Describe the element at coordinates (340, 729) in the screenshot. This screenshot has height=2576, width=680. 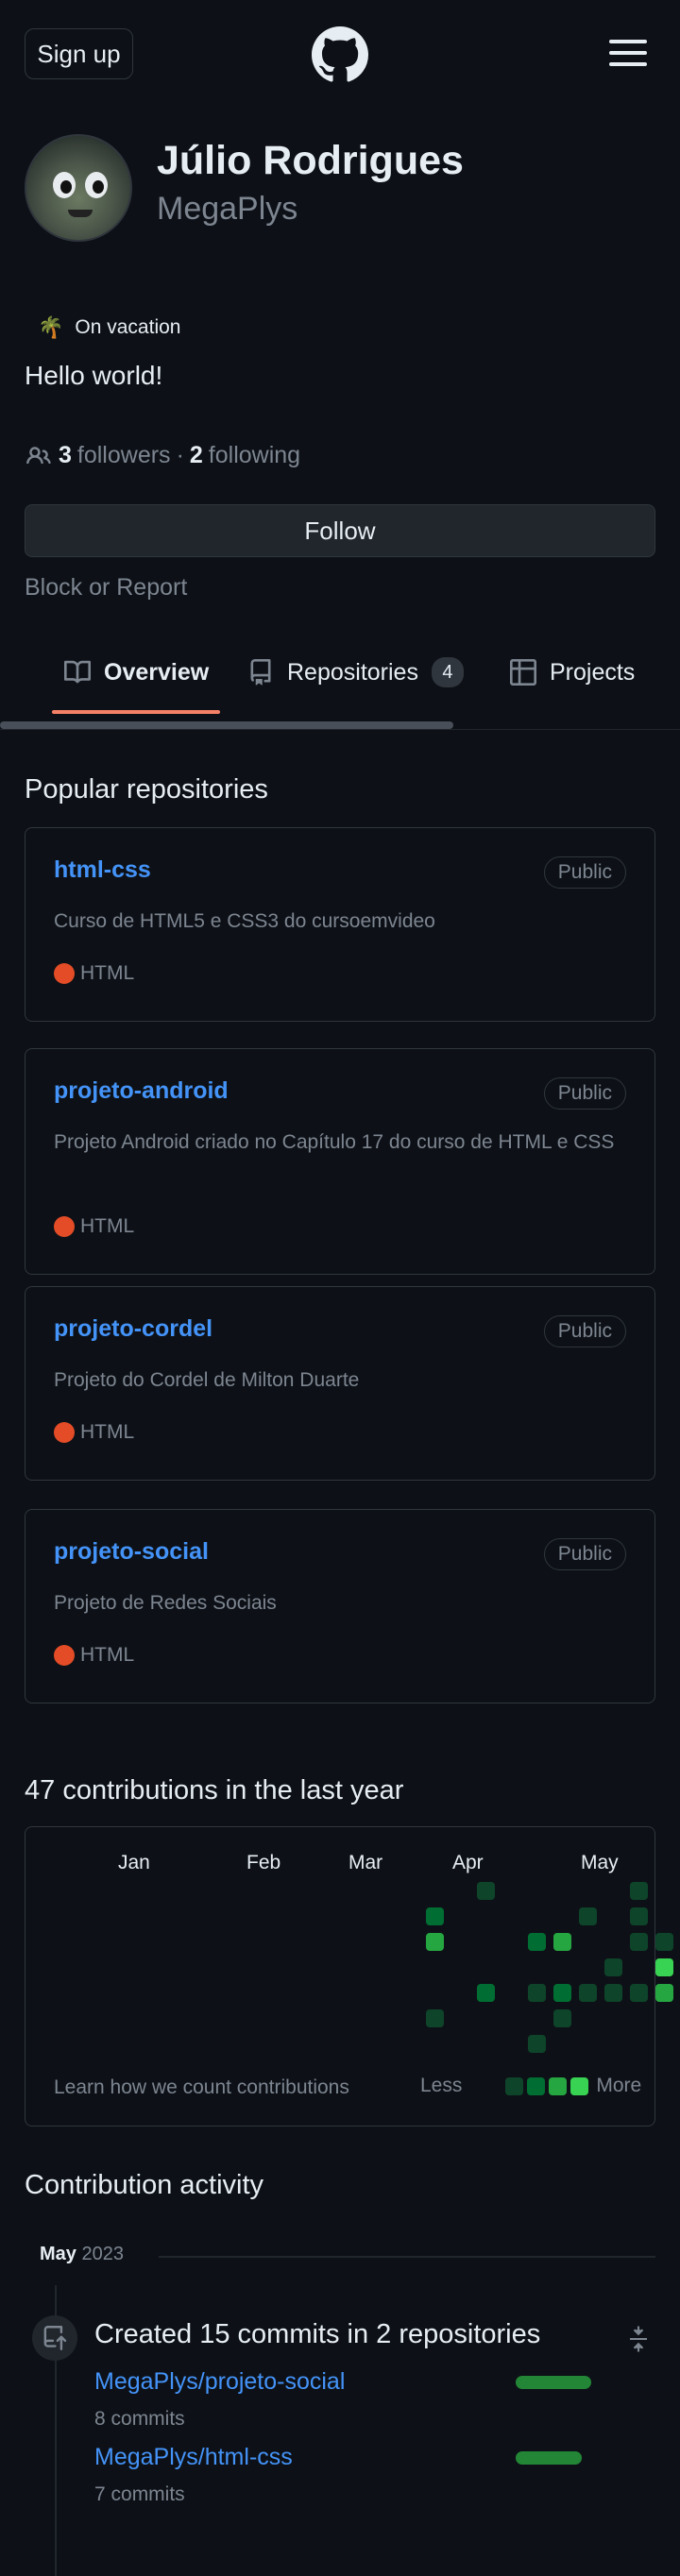
I see `tab-divider` at that location.